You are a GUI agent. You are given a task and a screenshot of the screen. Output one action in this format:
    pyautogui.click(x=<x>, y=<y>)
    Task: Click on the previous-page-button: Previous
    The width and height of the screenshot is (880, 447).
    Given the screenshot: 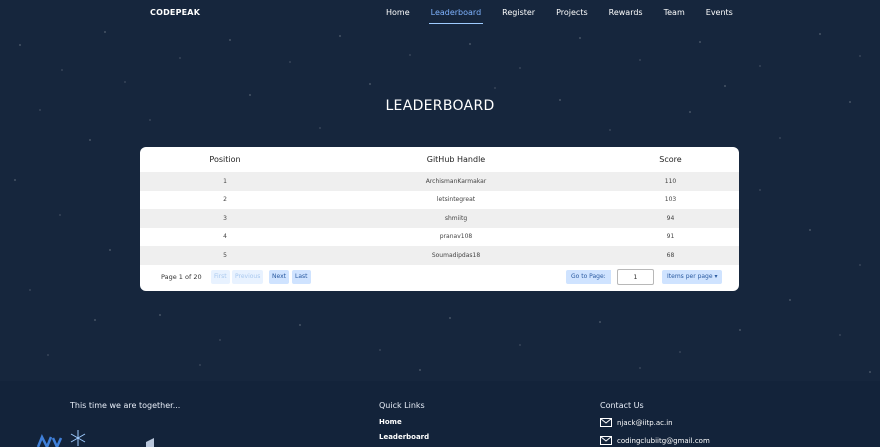 What is the action you would take?
    pyautogui.click(x=248, y=277)
    